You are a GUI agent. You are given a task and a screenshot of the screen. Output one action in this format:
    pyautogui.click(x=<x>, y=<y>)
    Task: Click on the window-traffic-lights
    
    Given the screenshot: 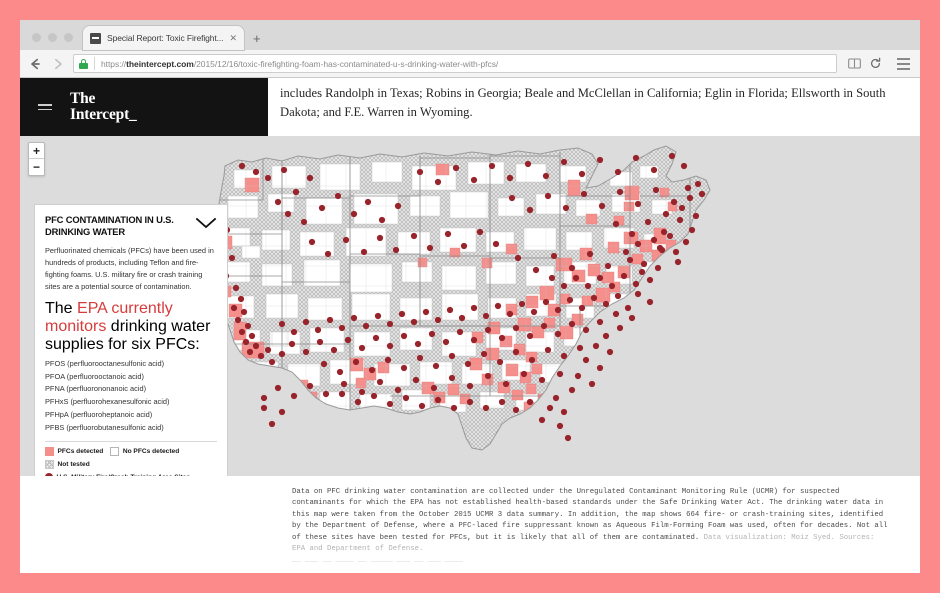 What is the action you would take?
    pyautogui.click(x=55, y=41)
    